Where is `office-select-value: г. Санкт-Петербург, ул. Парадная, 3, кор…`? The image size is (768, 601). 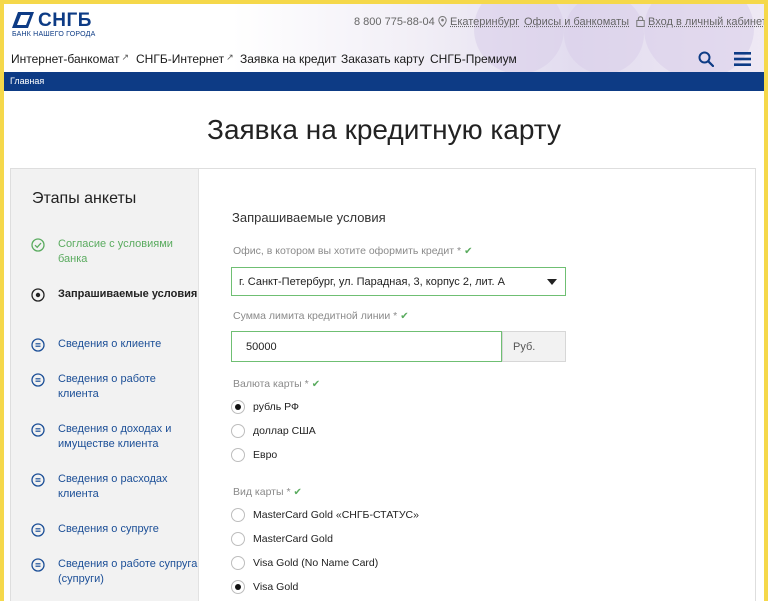 office-select-value: г. Санкт-Петербург, ул. Парадная, 3, кор… is located at coordinates (372, 282).